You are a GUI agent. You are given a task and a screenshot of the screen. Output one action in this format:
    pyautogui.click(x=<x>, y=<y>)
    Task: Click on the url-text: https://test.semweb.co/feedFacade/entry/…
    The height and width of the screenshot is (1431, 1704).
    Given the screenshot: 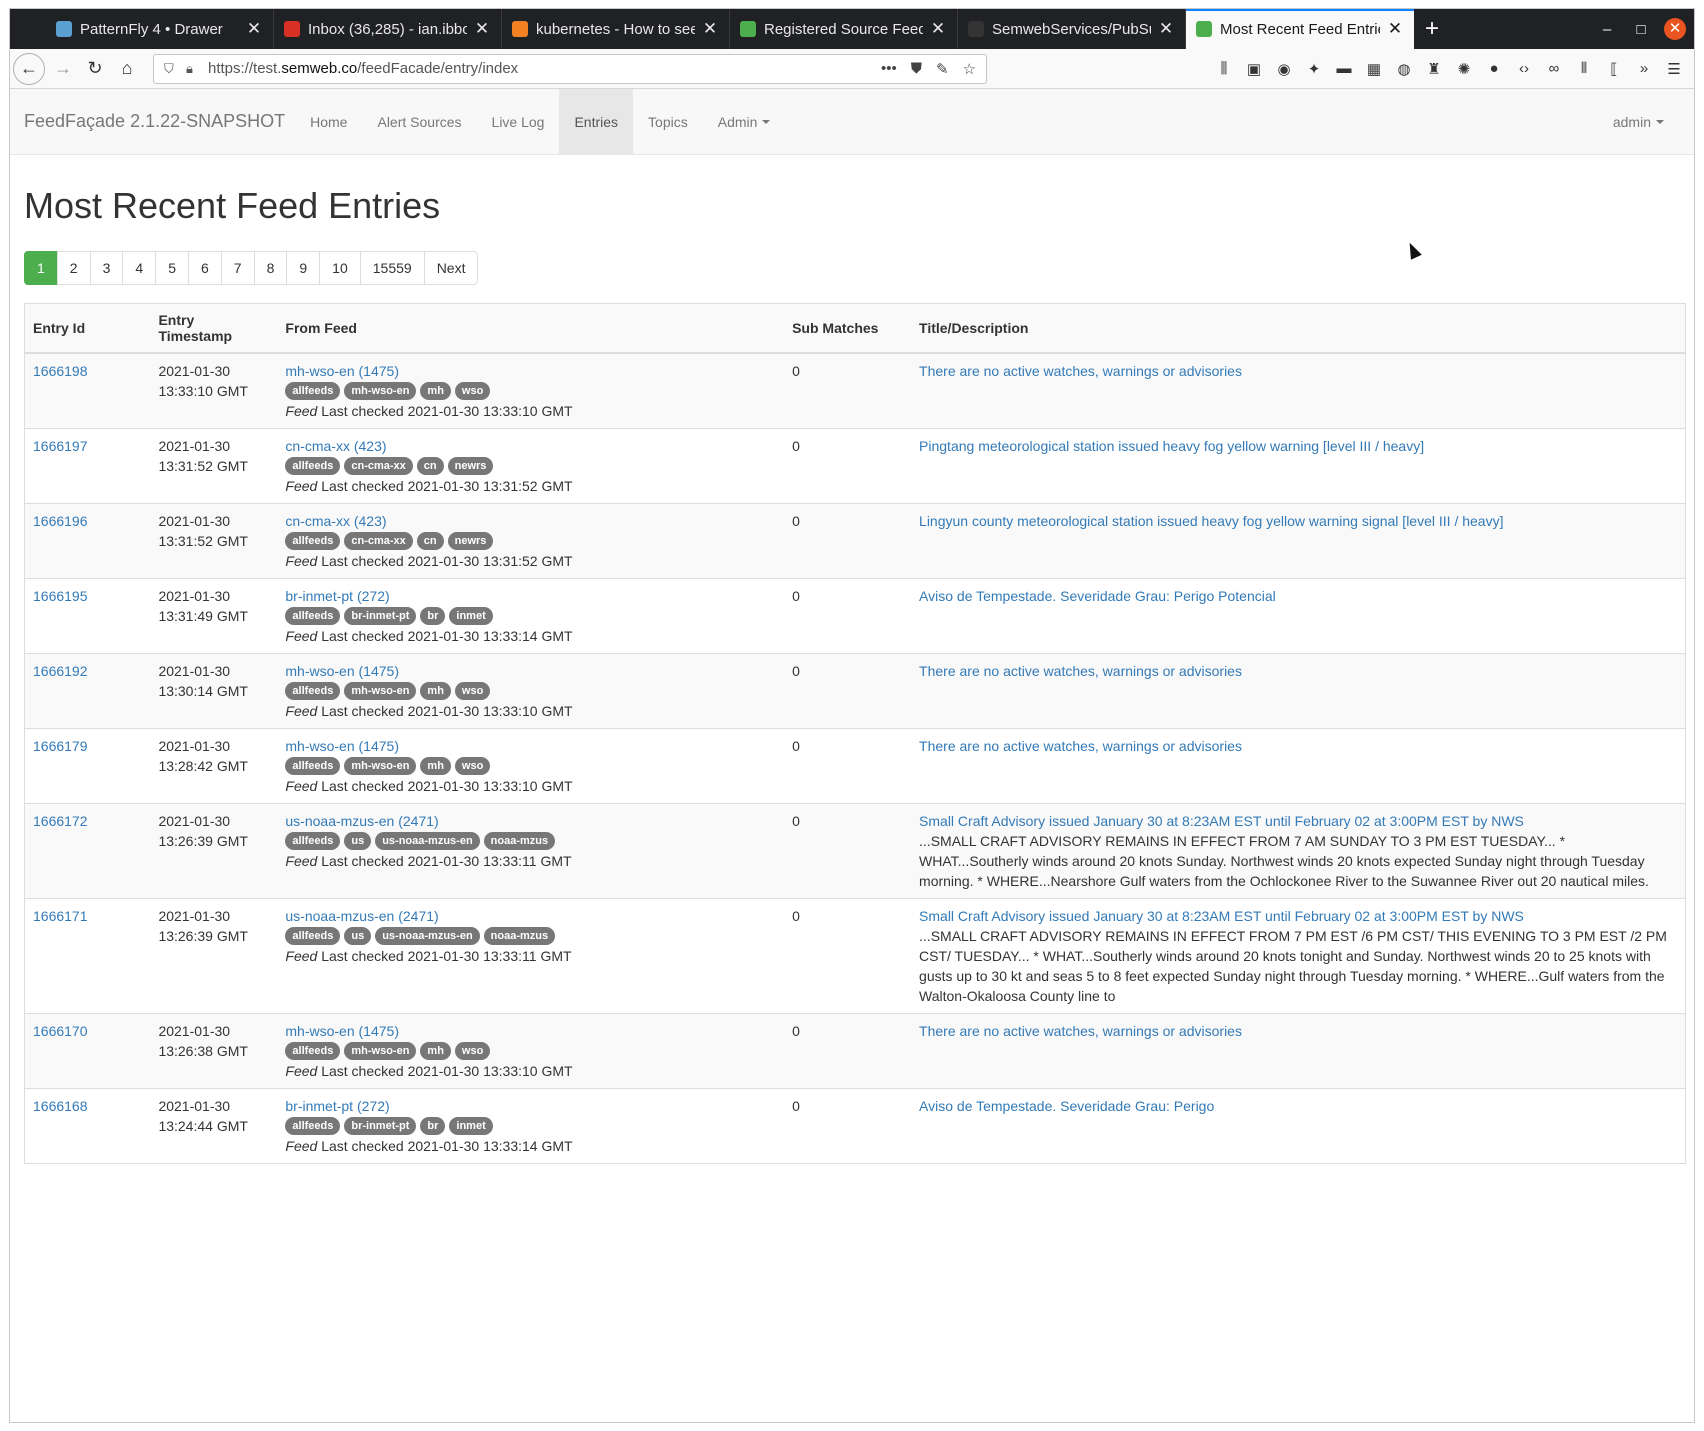 What is the action you would take?
    pyautogui.click(x=544, y=68)
    